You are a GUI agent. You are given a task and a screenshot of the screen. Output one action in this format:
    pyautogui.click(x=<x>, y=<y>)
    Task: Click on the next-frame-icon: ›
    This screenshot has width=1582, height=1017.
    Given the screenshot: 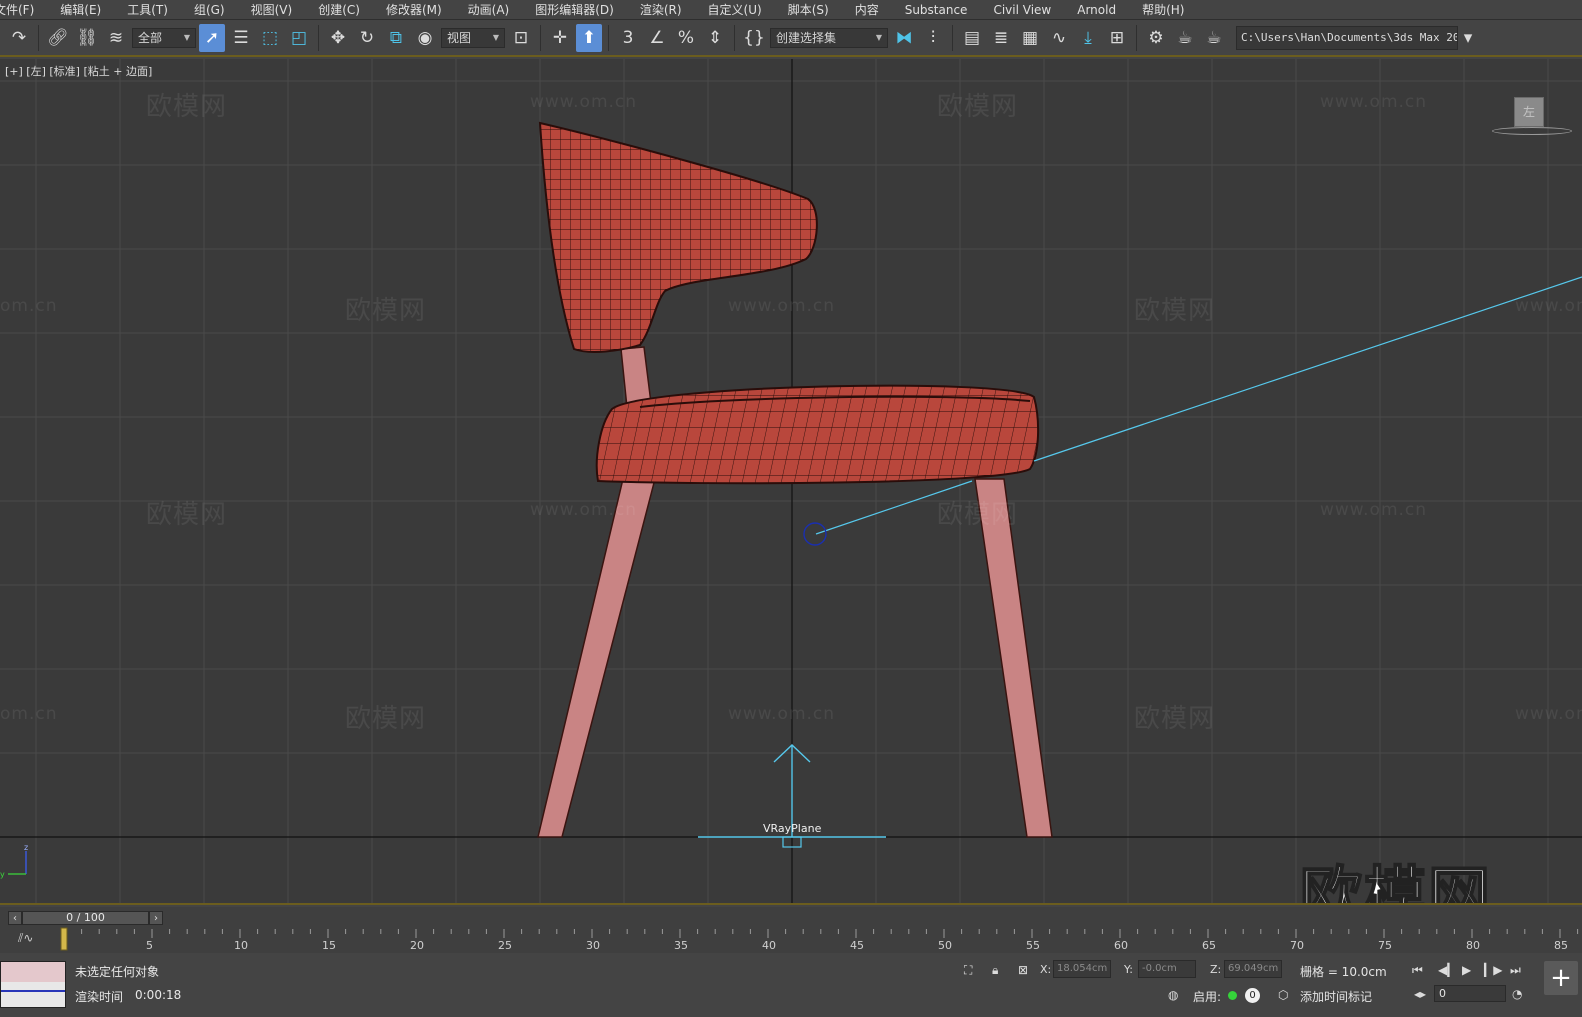 What is the action you would take?
    pyautogui.click(x=156, y=918)
    